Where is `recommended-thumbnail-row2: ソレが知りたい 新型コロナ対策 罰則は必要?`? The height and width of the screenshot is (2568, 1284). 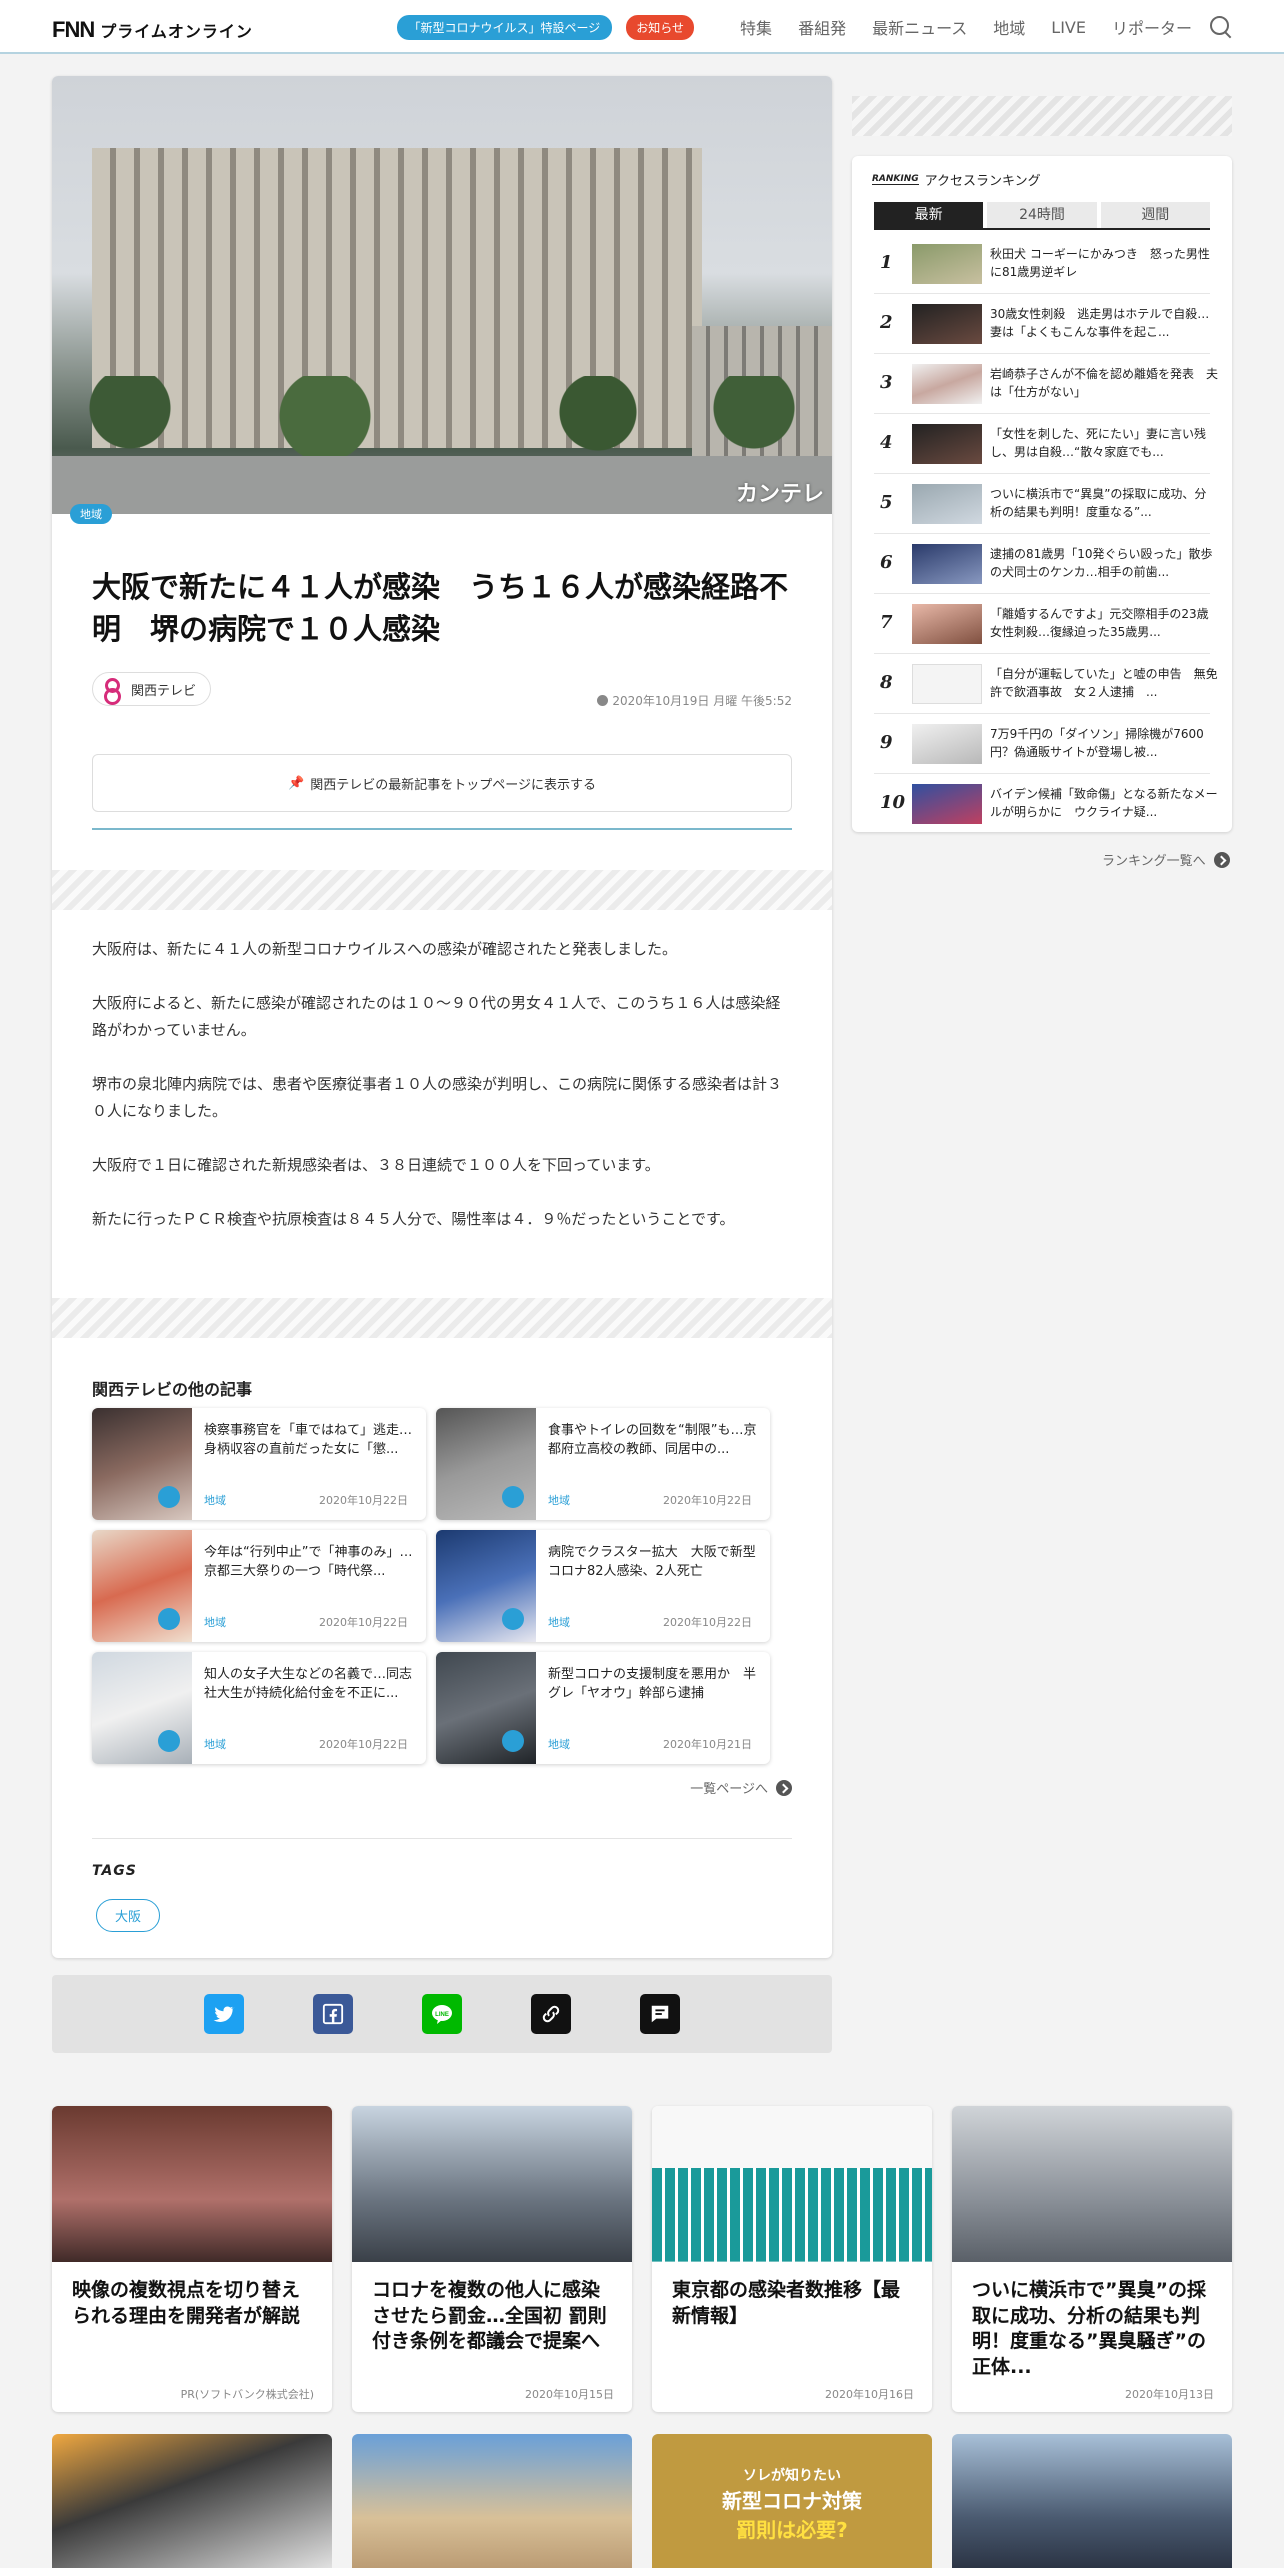
recommended-thumbnail-row2: ソレが知りたい 新型コロナ対策 罰則は必要? is located at coordinates (792, 2501).